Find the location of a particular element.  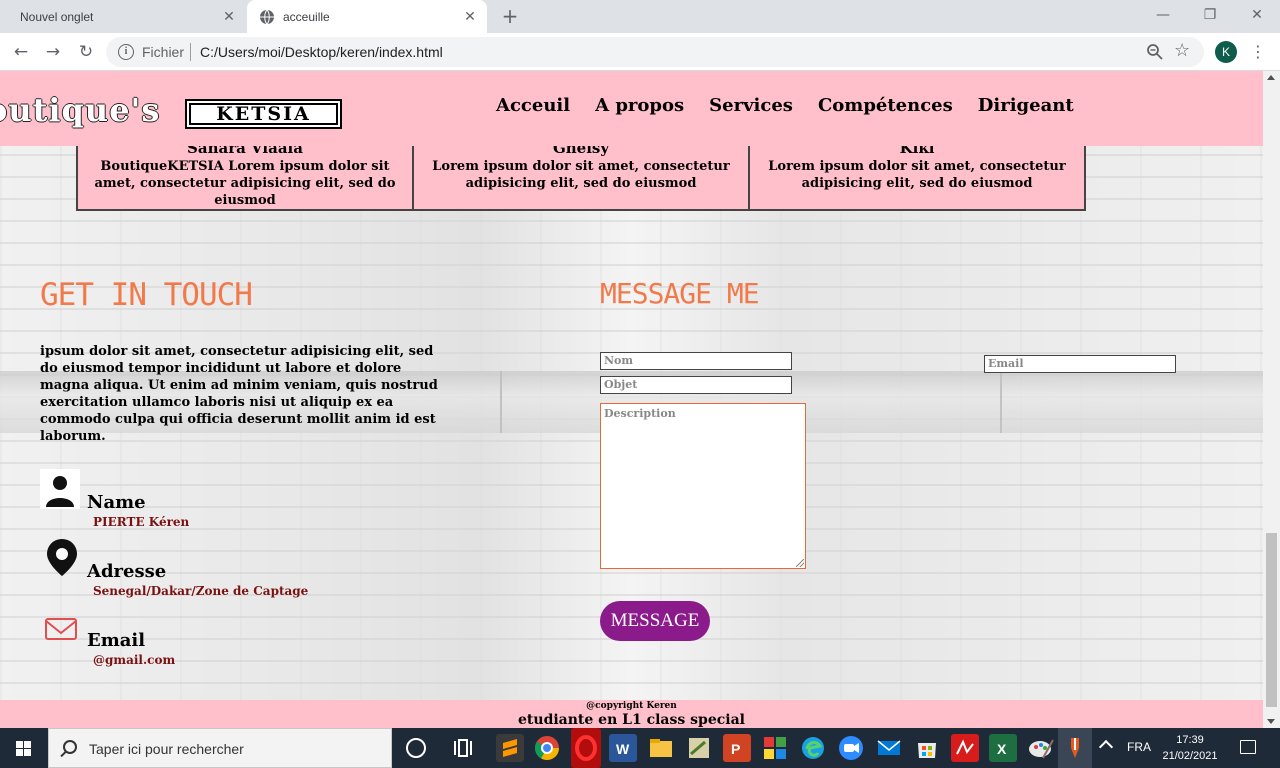

search-icon is located at coordinates (70, 747).